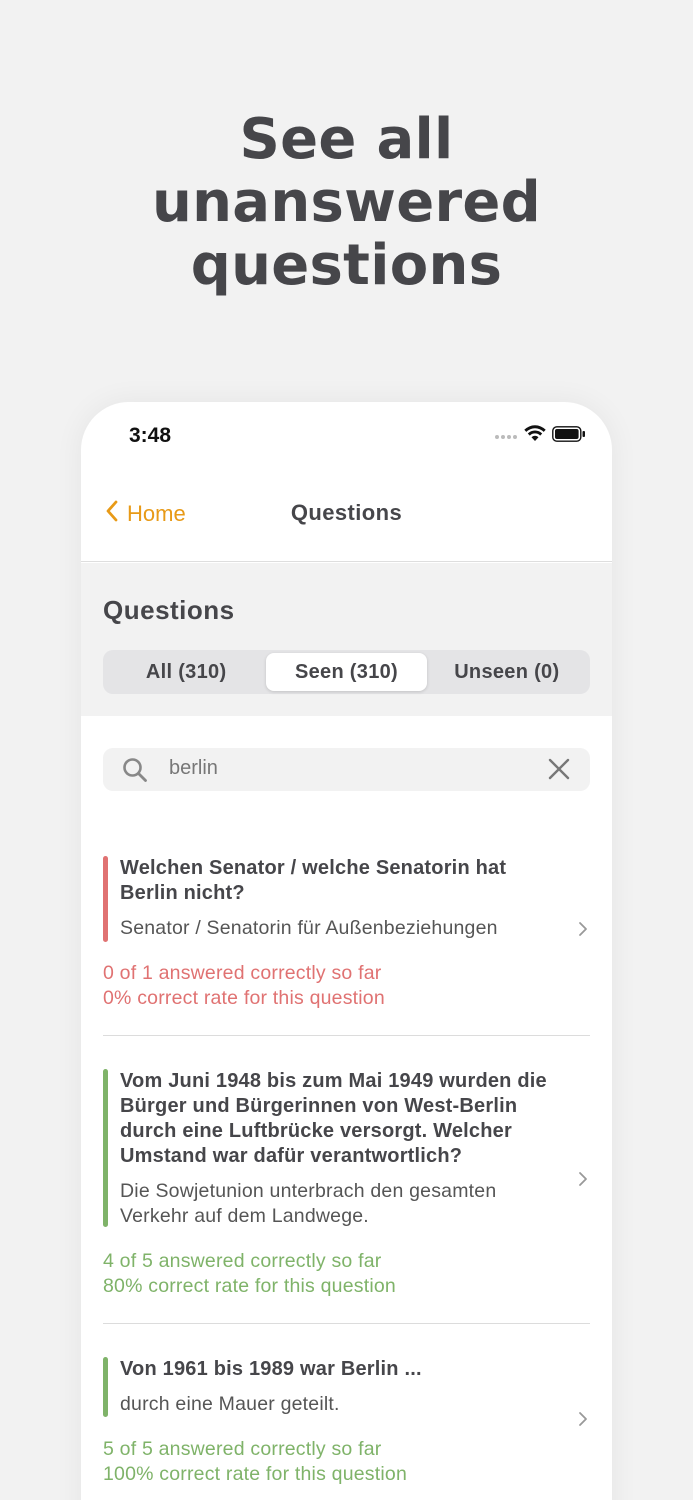  I want to click on stat-answered: 0 of 1 answered correctly so far, so click(242, 973).